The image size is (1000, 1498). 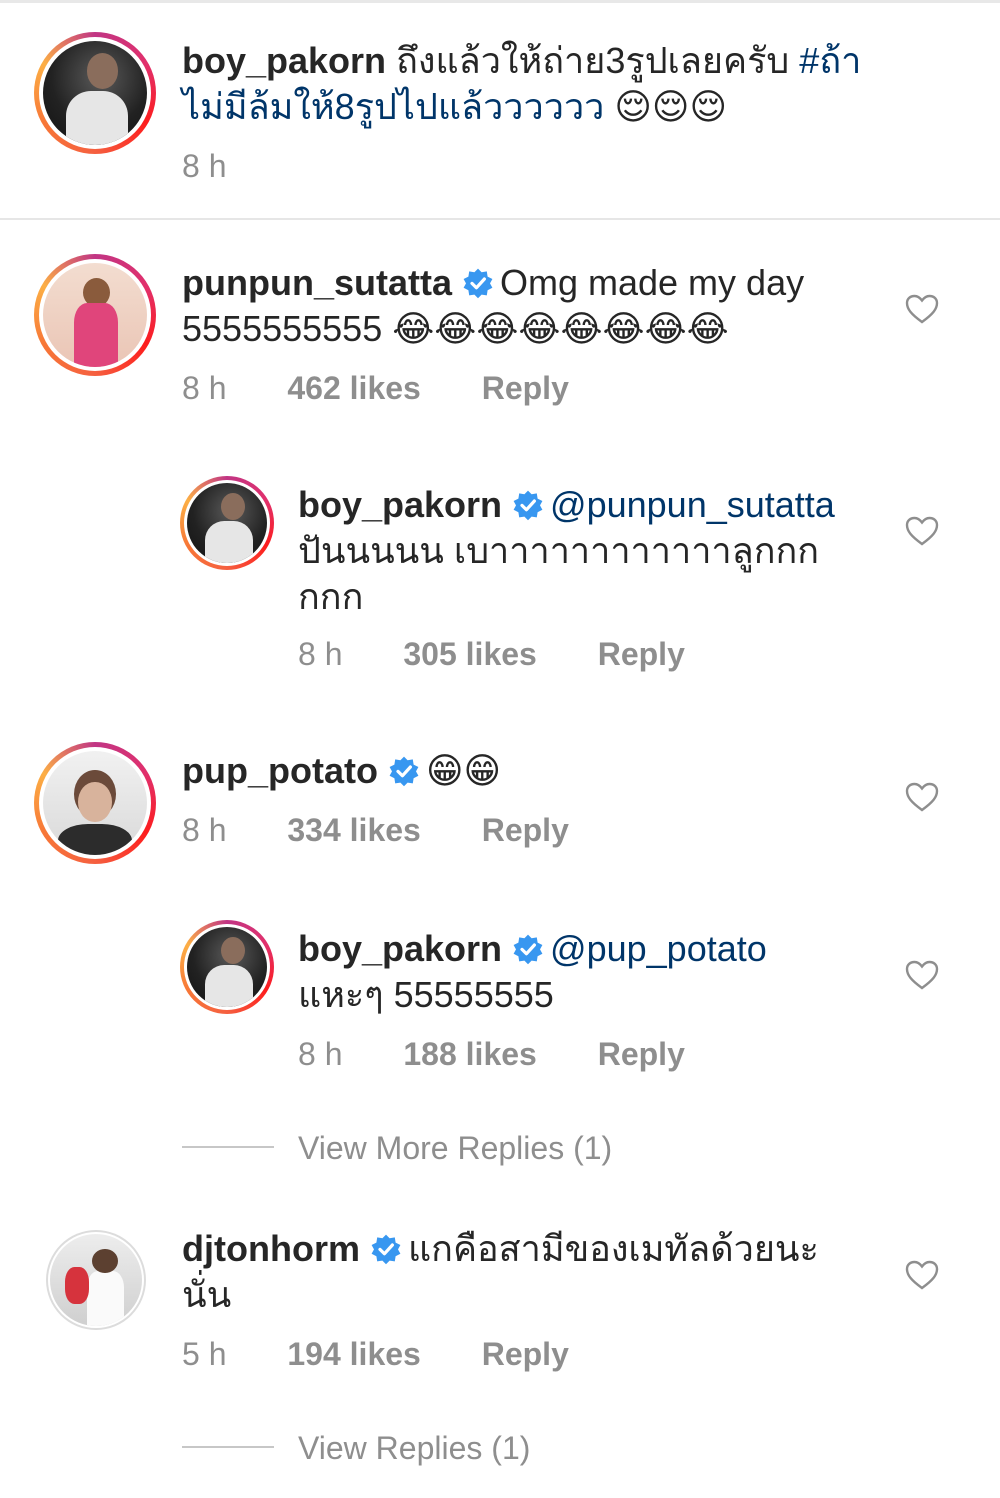 I want to click on caption-username: boy_pakorn, so click(x=284, y=60).